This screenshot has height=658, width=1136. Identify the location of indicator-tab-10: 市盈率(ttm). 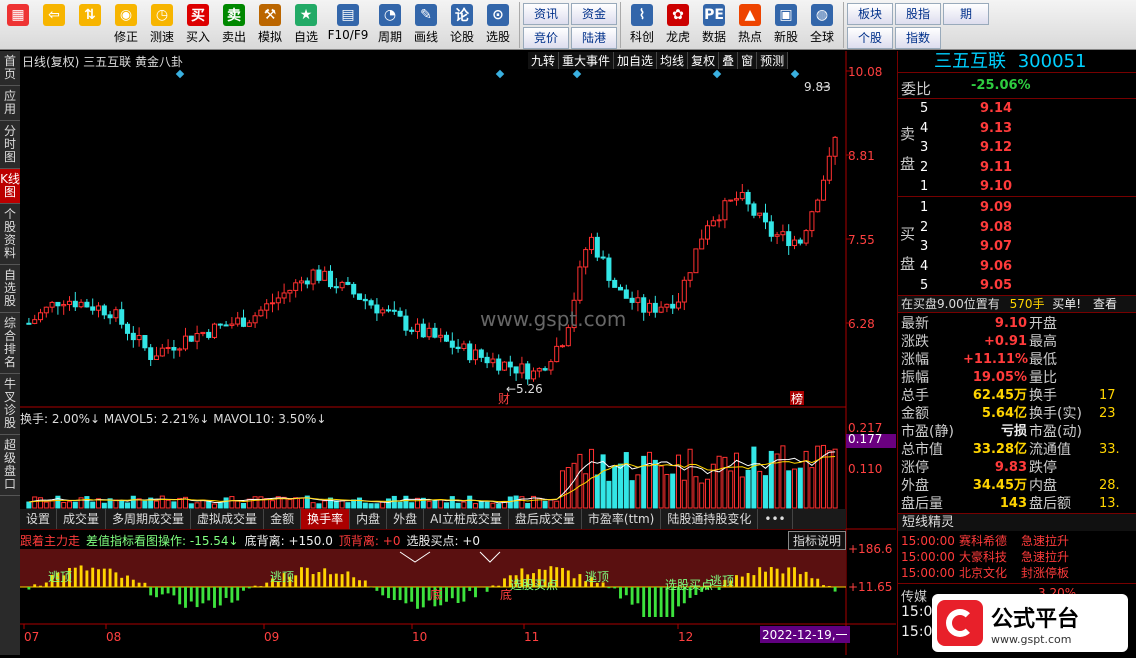
(622, 519).